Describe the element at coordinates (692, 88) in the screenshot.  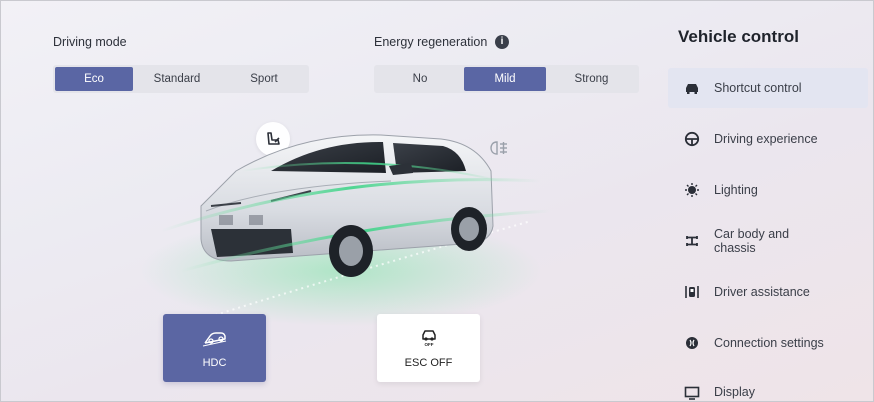
I see `car-icon` at that location.